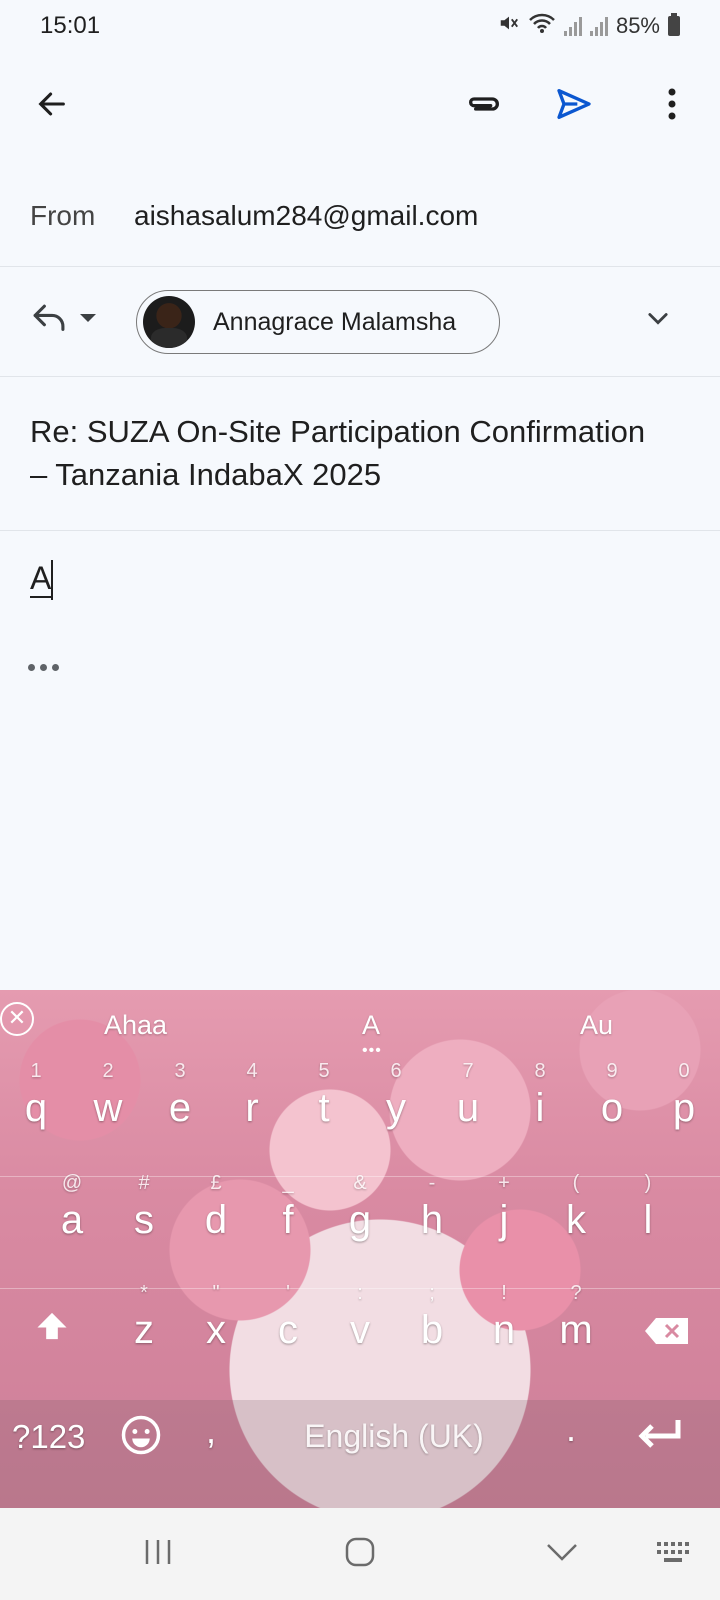  Describe the element at coordinates (360, 1337) in the screenshot. I see `key-v: :v` at that location.